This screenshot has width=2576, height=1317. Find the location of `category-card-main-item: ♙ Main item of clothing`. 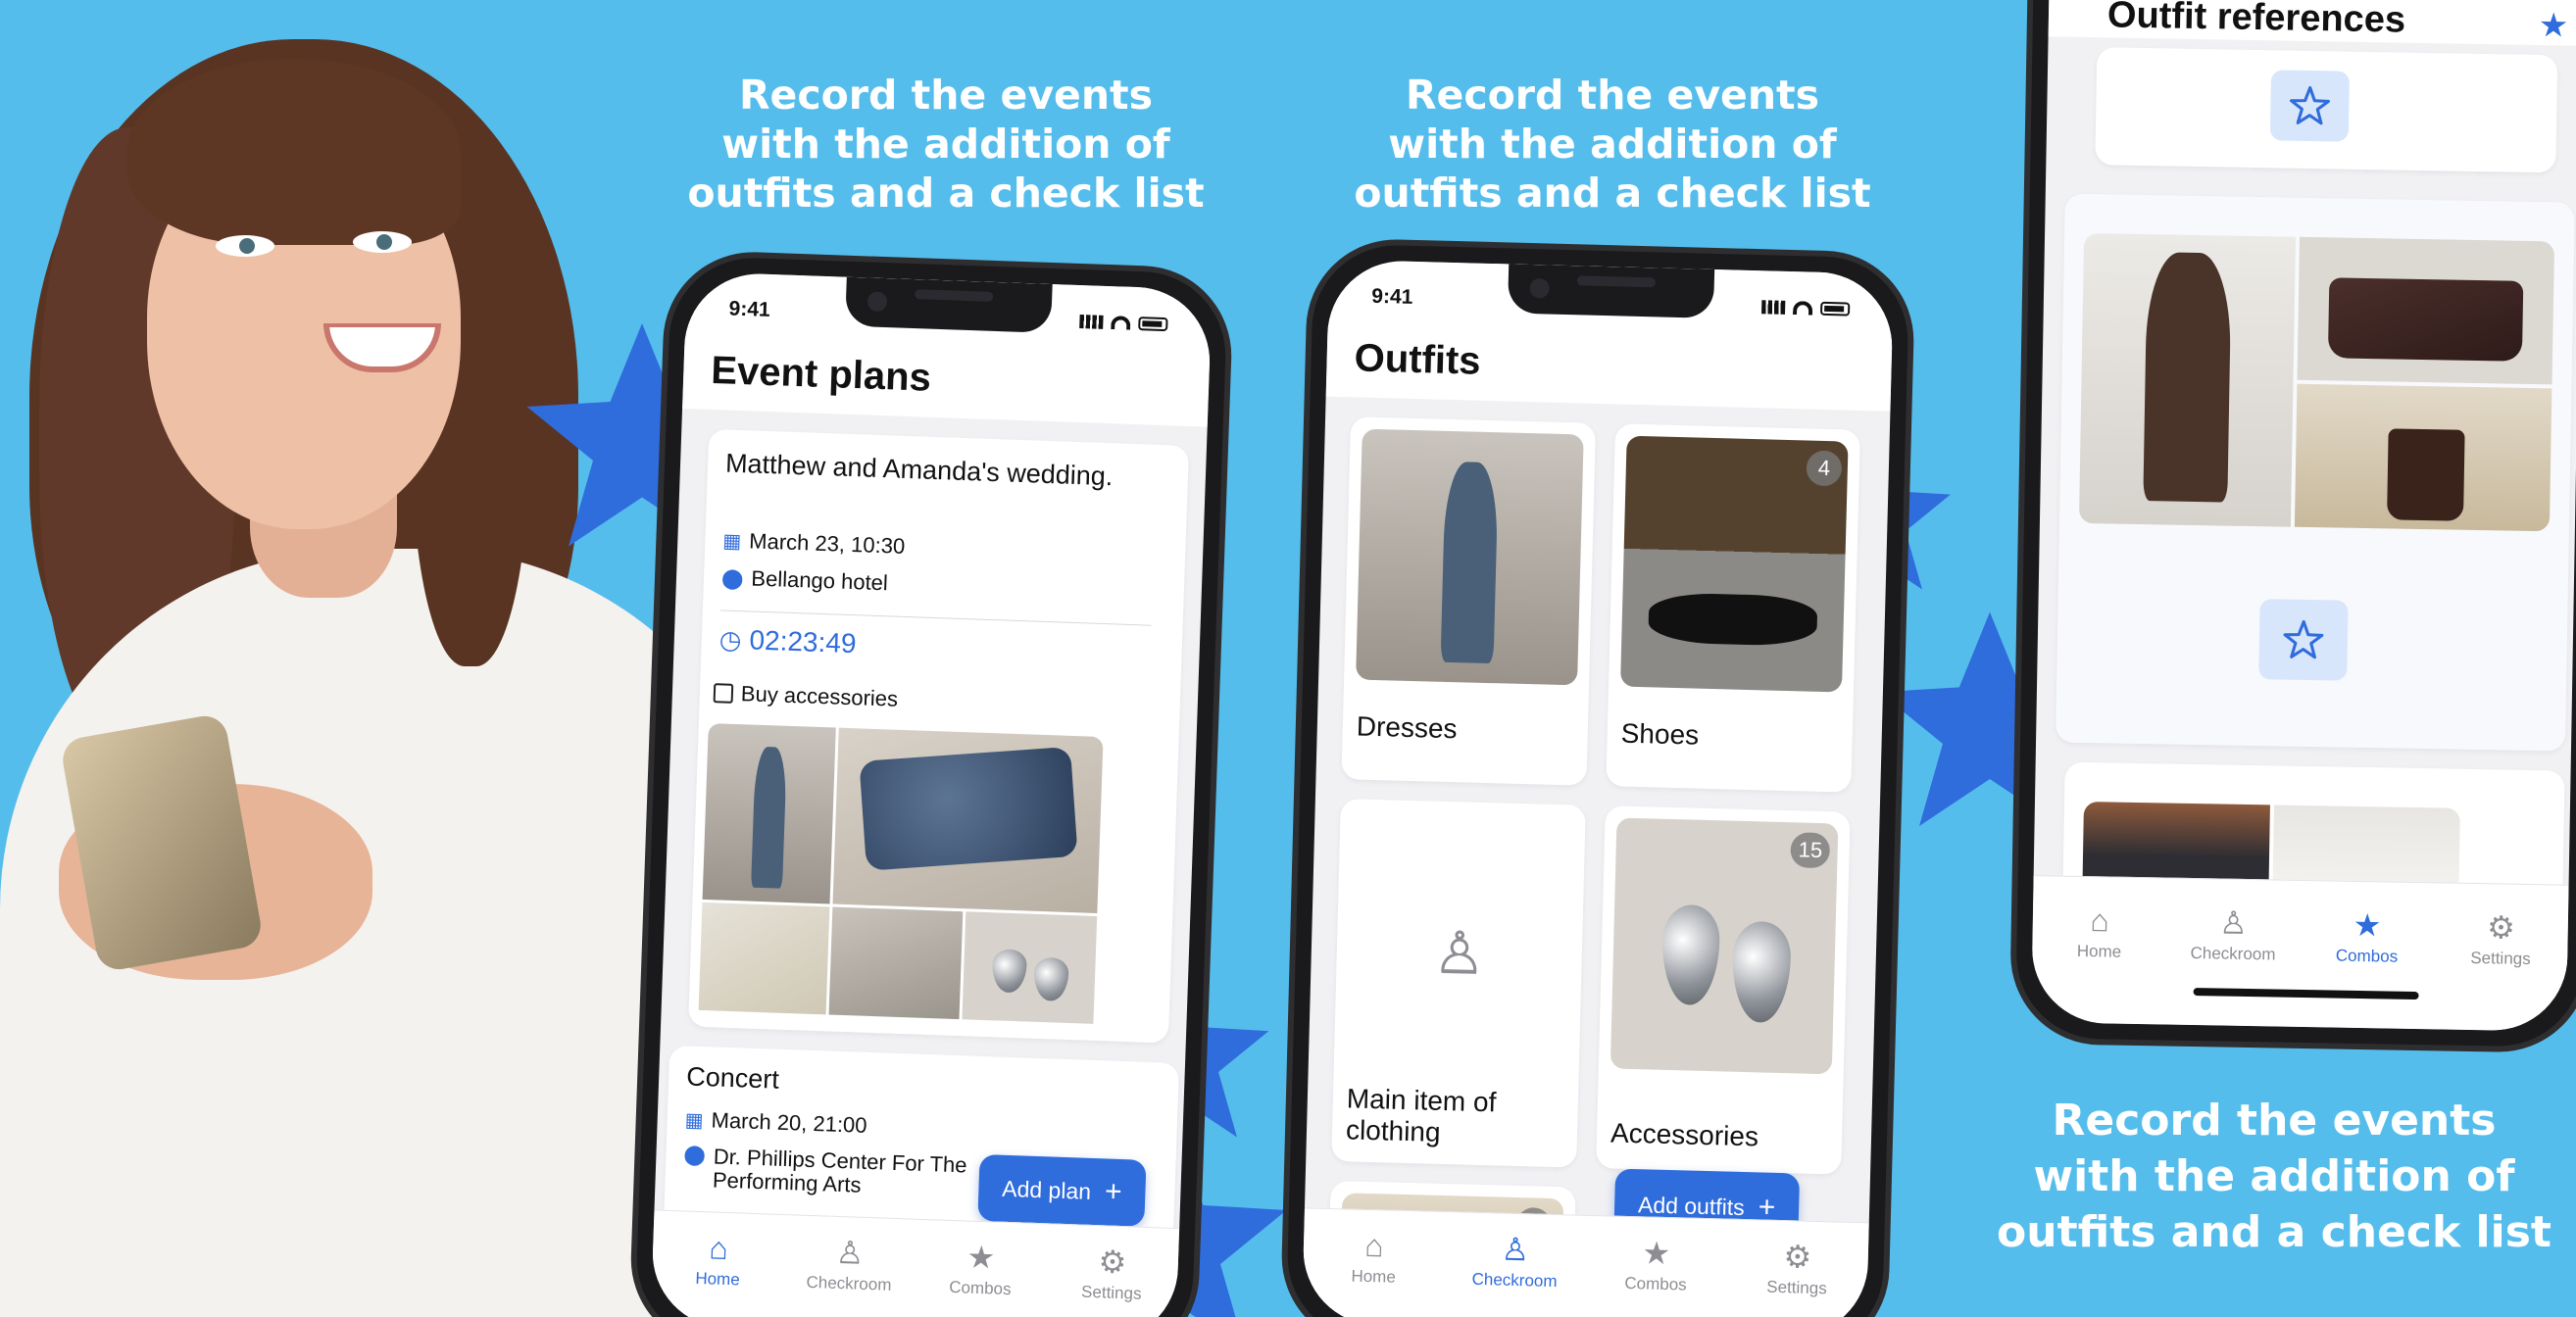

category-card-main-item: ♙ Main item of clothing is located at coordinates (1458, 984).